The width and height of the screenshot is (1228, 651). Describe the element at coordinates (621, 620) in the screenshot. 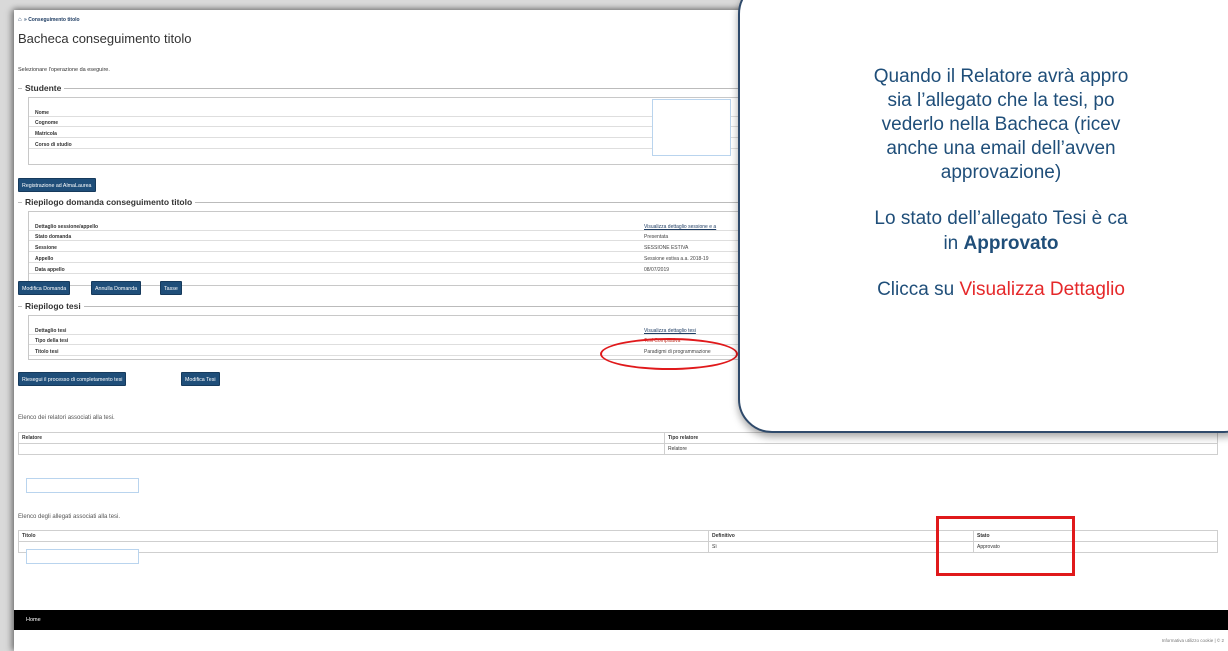

I see `footer-bar: Home` at that location.